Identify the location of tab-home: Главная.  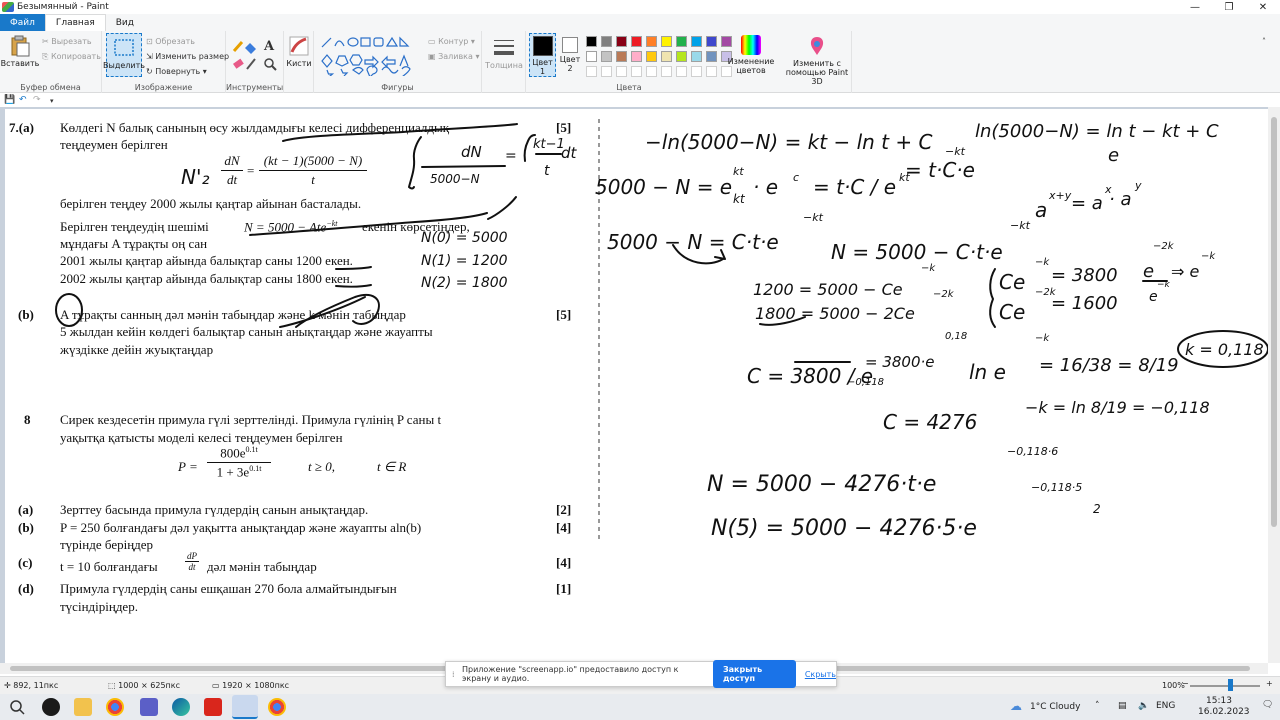
(75, 22).